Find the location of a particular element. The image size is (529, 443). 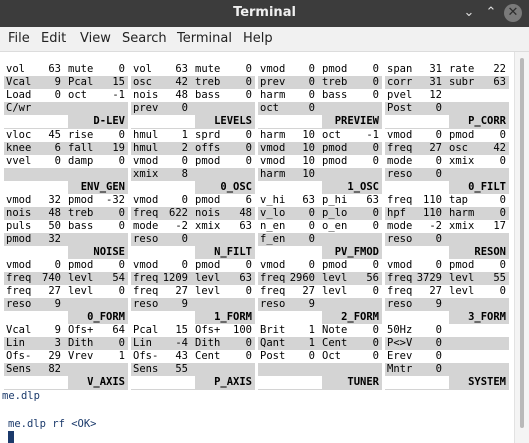

parameter-row: pmod 32 is located at coordinates (66, 239).